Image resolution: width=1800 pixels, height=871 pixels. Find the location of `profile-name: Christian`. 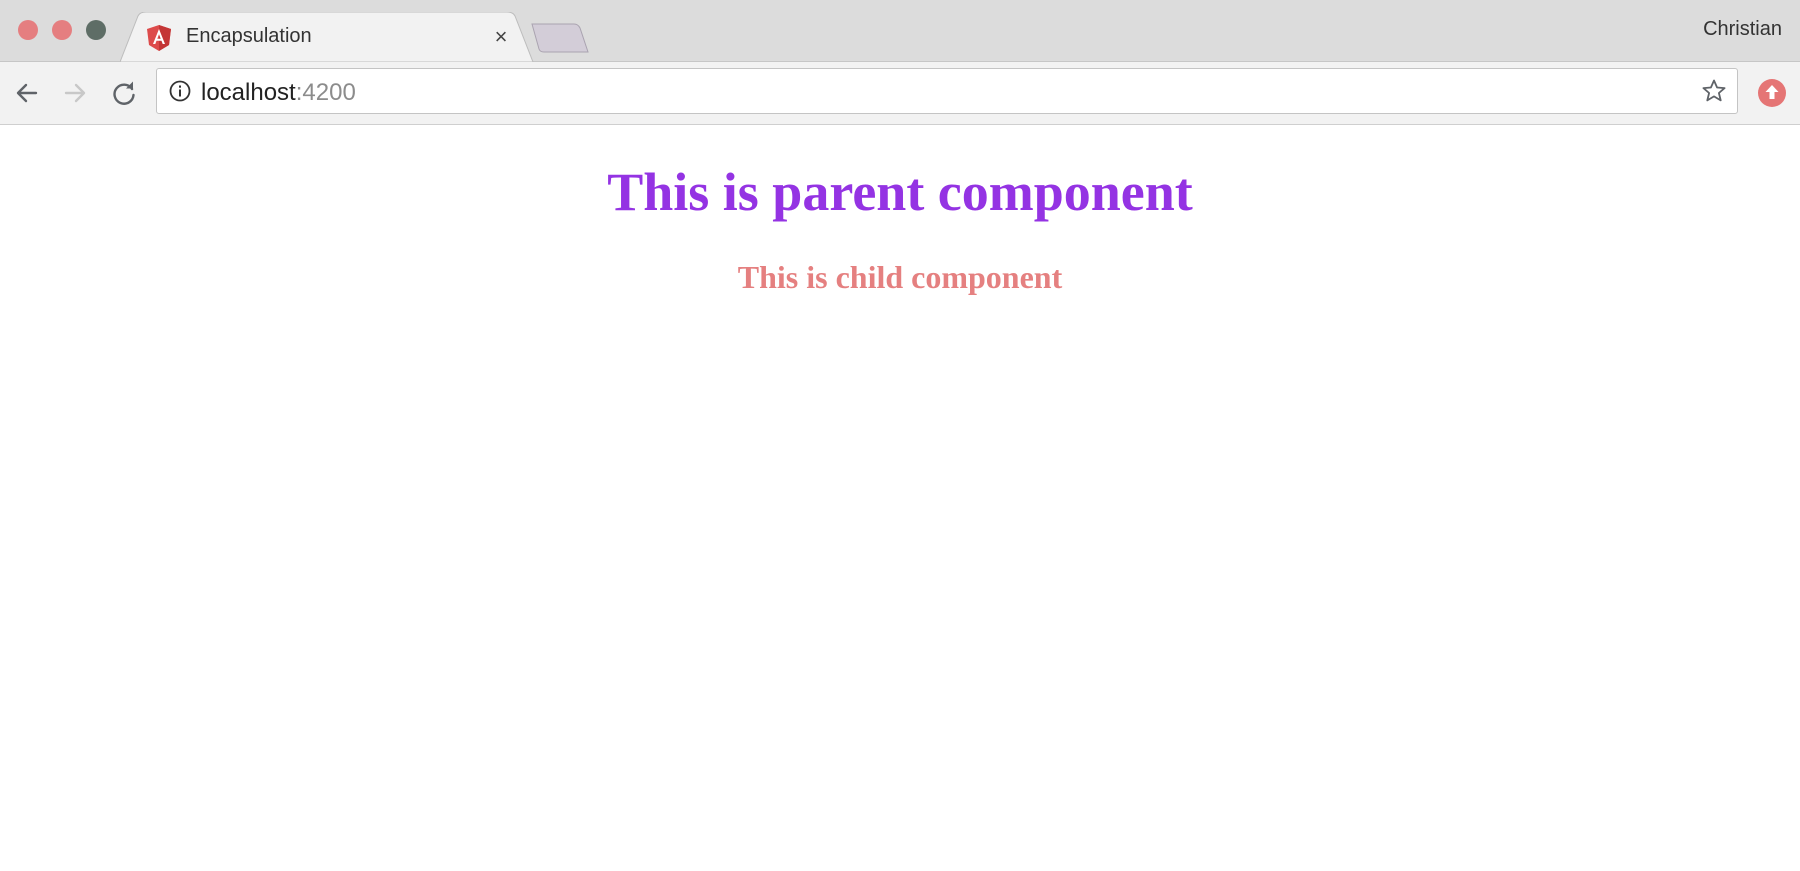

profile-name: Christian is located at coordinates (1742, 29).